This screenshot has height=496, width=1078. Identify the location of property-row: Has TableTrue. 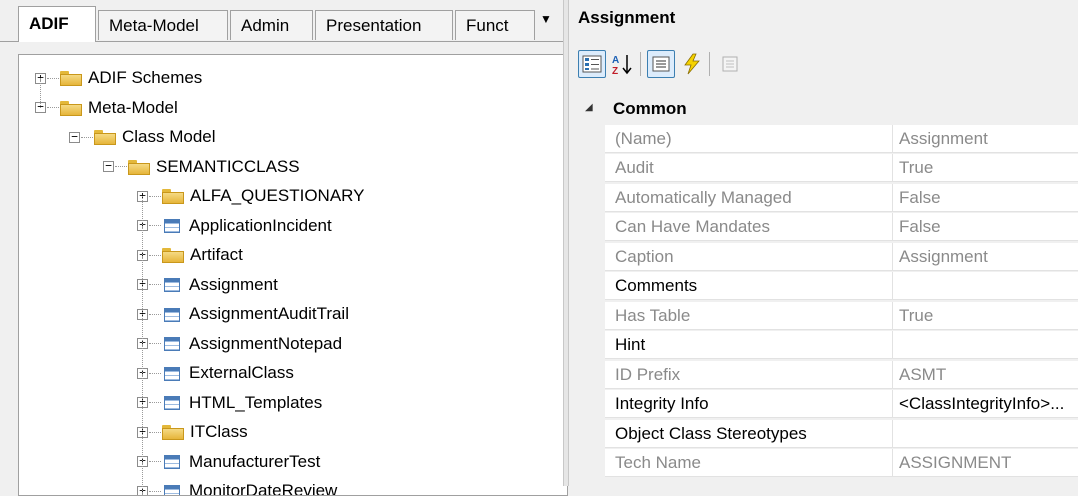
(823, 316).